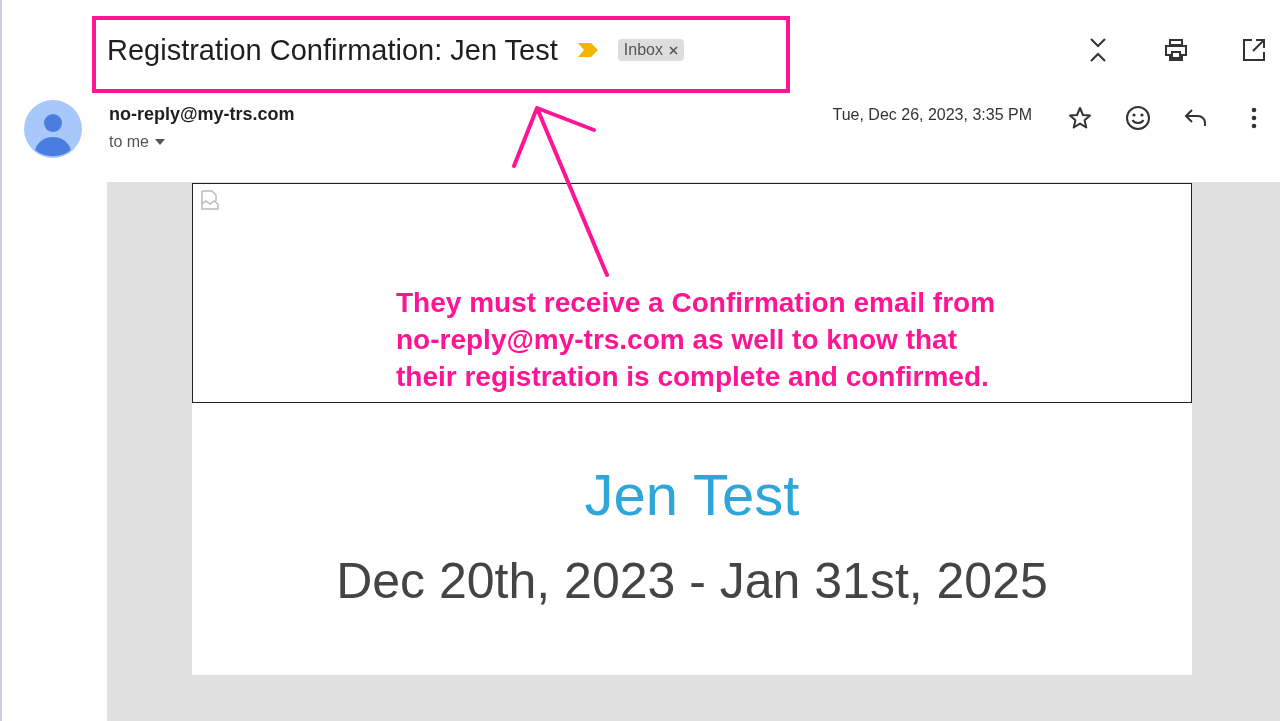 The height and width of the screenshot is (721, 1280). I want to click on broken-image-icon, so click(210, 200).